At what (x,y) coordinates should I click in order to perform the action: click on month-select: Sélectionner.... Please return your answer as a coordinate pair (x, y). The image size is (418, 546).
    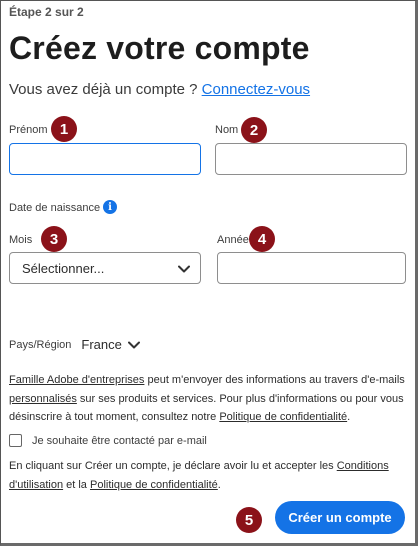
    Looking at the image, I should click on (105, 268).